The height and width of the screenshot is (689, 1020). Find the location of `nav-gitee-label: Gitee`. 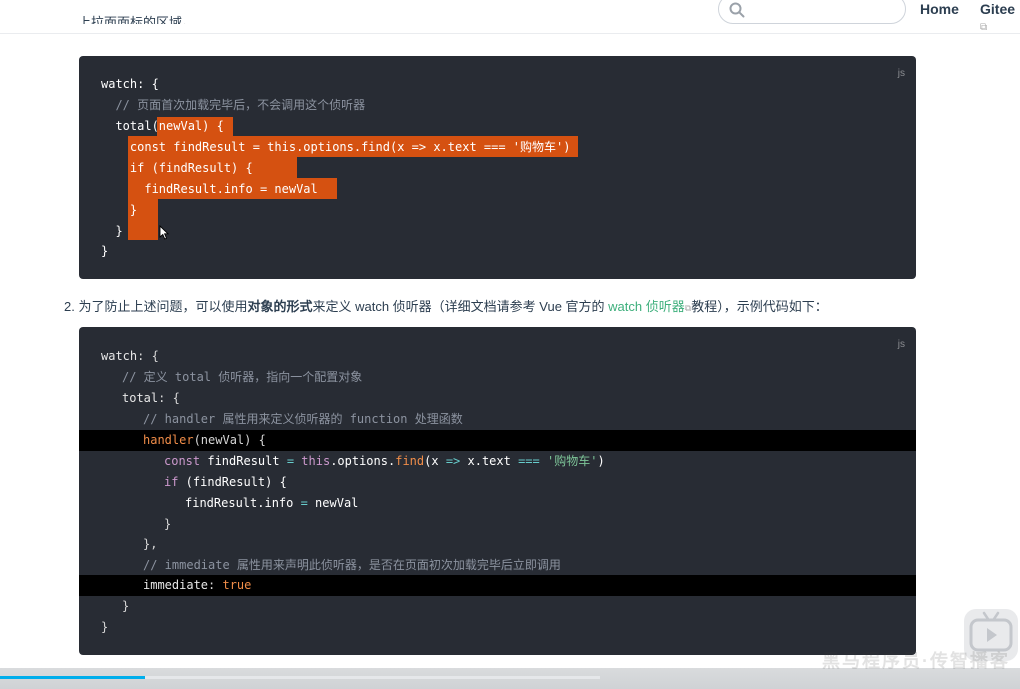

nav-gitee-label: Gitee is located at coordinates (998, 9).